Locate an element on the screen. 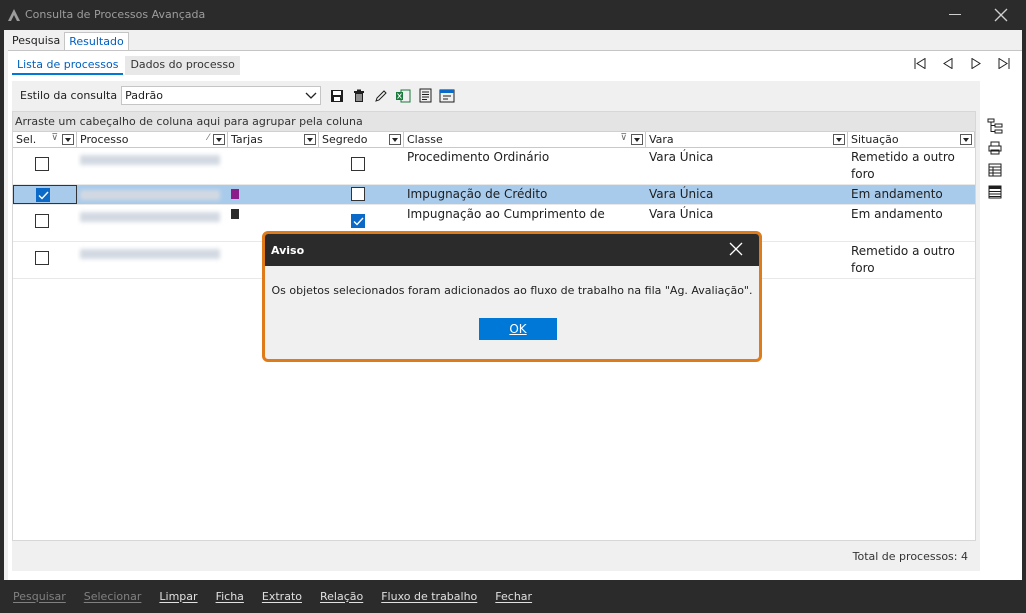 The image size is (1026, 613). previous-record-button is located at coordinates (948, 63).